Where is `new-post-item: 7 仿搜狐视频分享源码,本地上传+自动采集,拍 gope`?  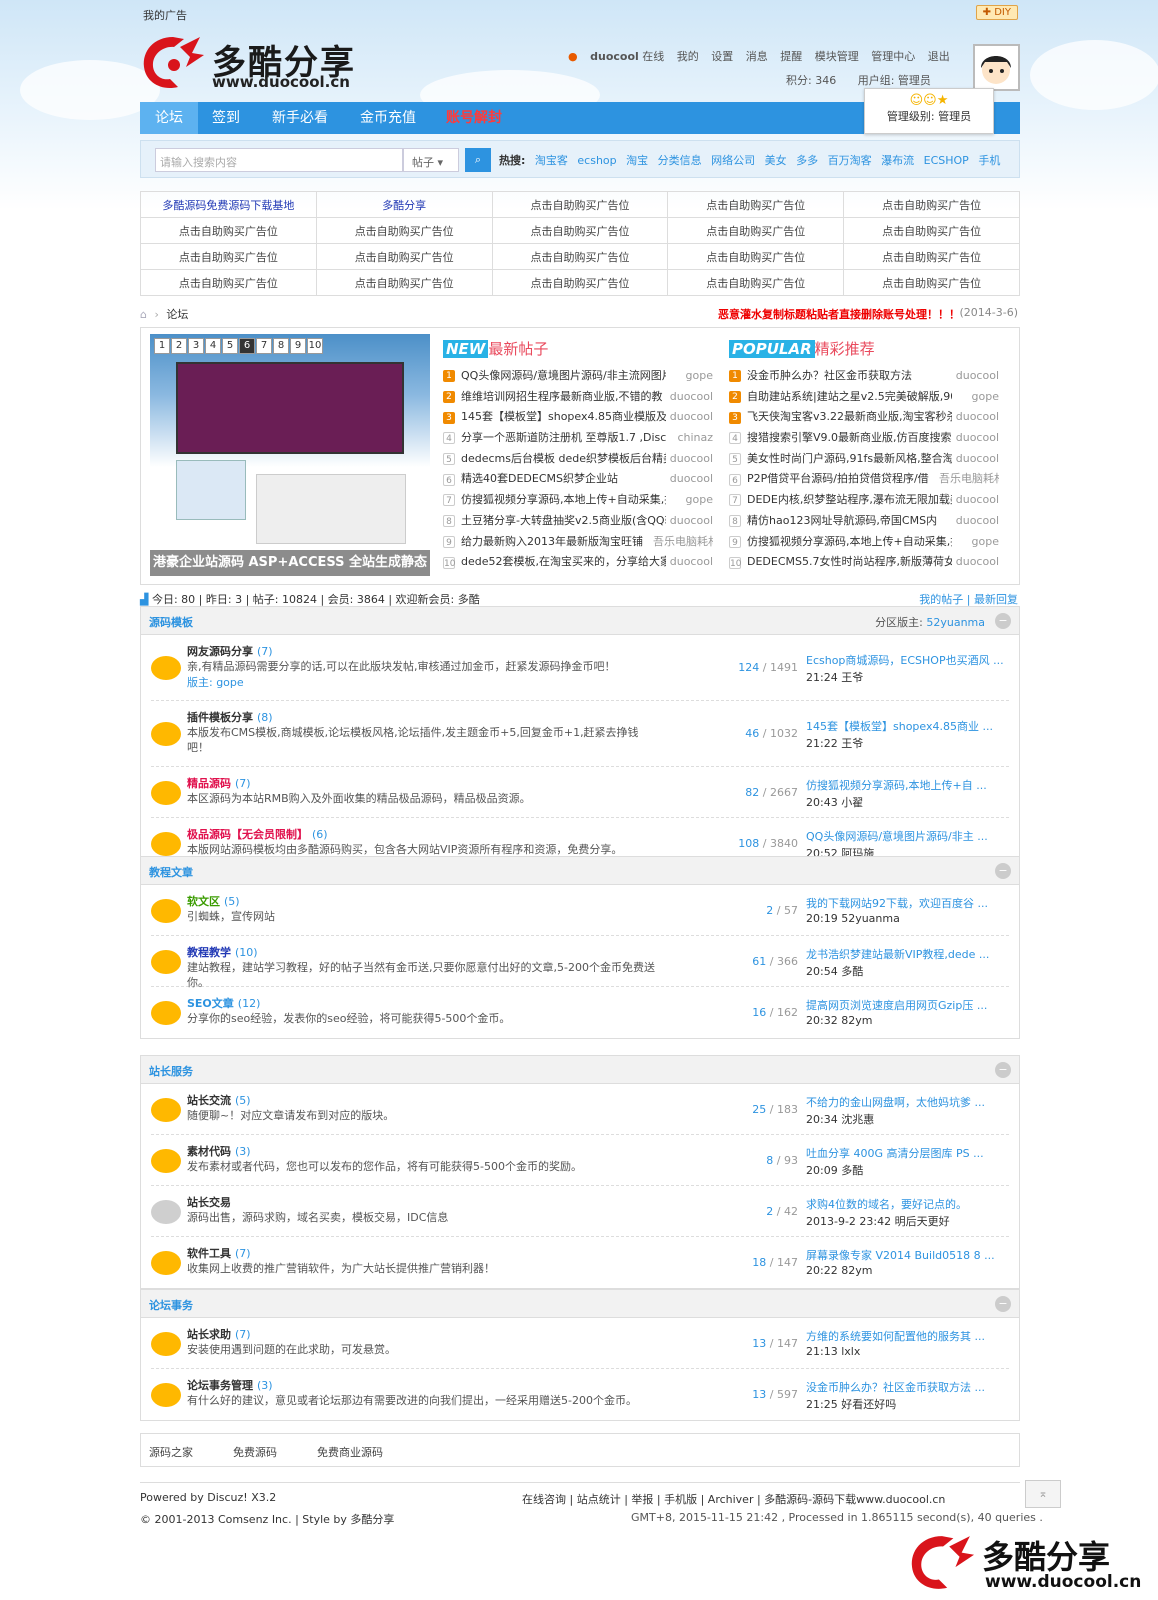 new-post-item: 7 仿搜狐视频分享源码,本地上传+自动采集,拍 gope is located at coordinates (578, 500).